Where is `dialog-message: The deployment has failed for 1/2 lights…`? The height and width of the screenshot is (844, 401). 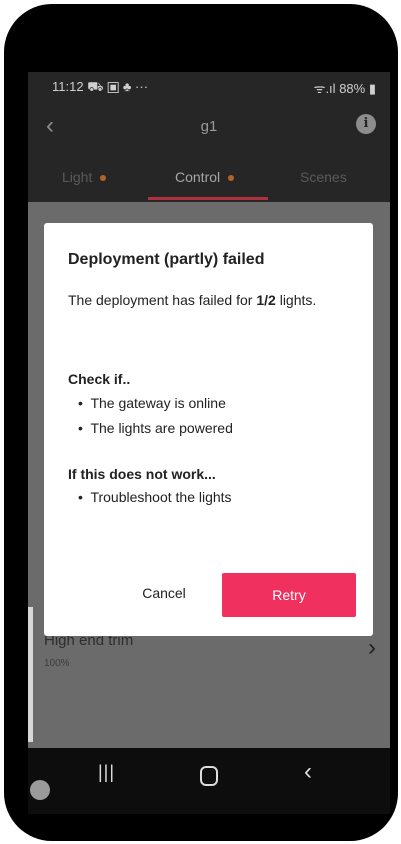
dialog-message: The deployment has failed for 1/2 lights… is located at coordinates (208, 300).